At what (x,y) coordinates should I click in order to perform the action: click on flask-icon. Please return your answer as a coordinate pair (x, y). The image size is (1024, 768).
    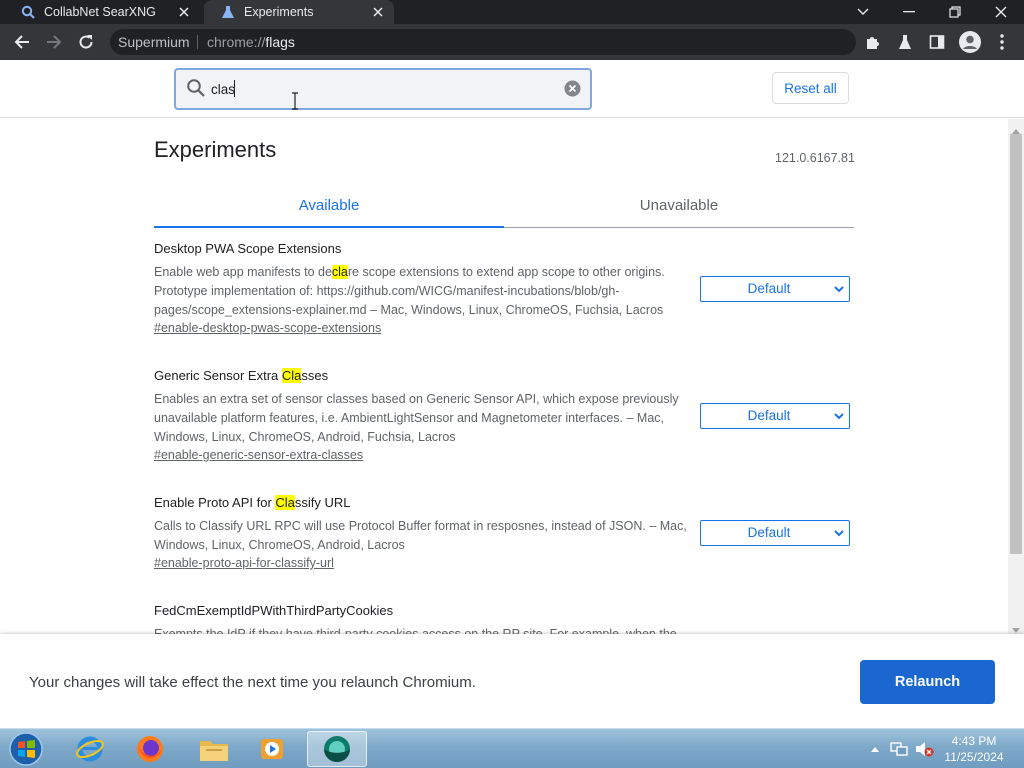
    Looking at the image, I should click on (228, 12).